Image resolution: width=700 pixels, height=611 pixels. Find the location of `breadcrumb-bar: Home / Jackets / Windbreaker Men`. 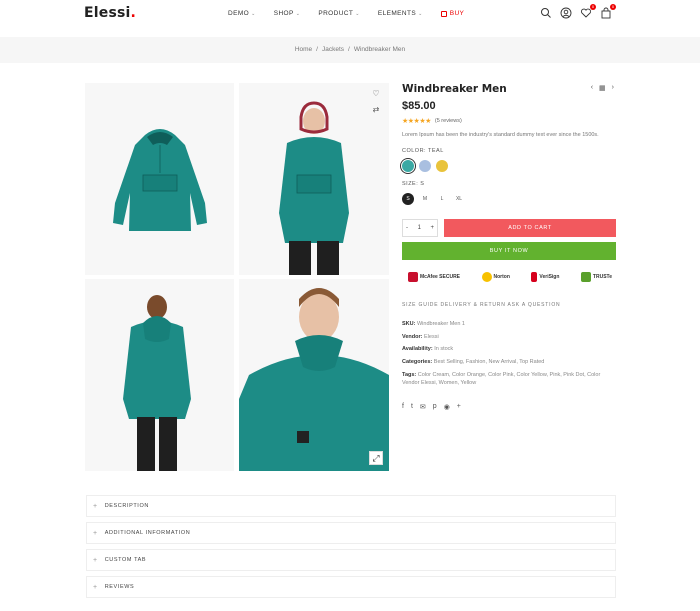

breadcrumb-bar: Home / Jackets / Windbreaker Men is located at coordinates (350, 50).